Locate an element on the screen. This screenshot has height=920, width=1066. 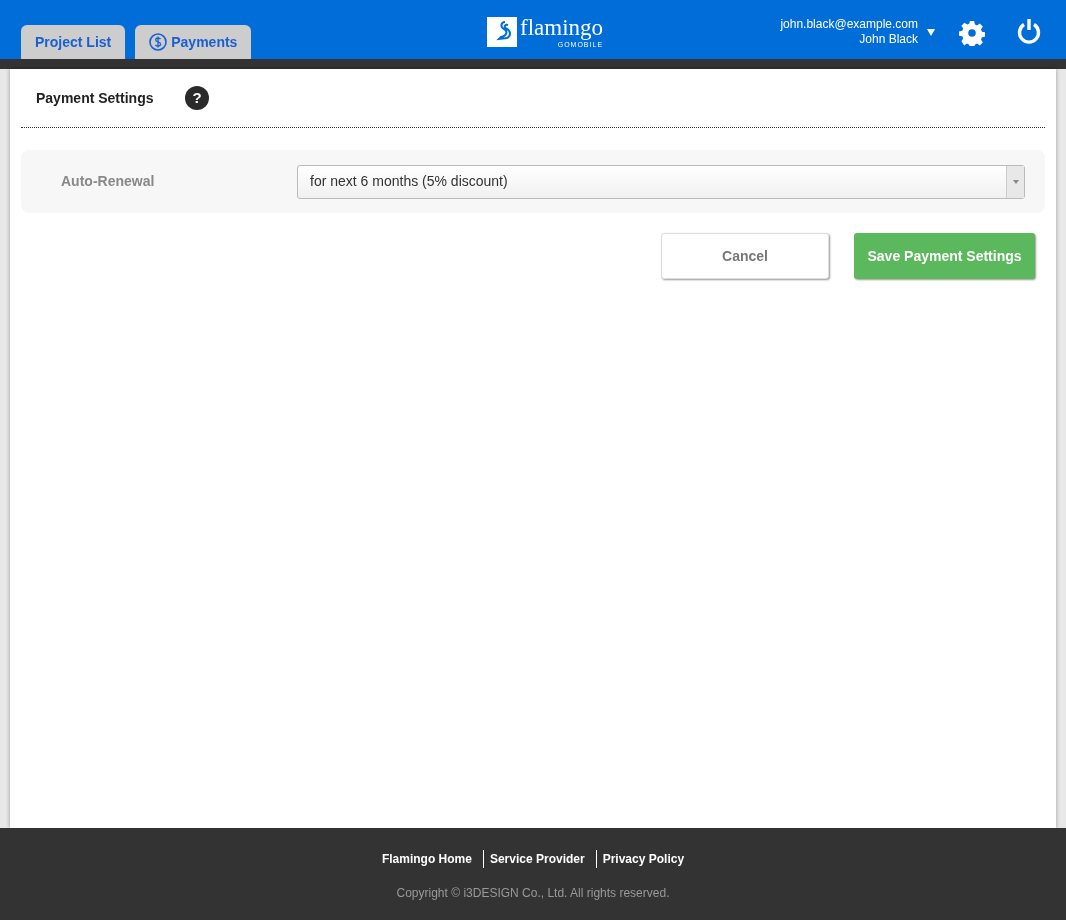
field-label: Auto-Renewal is located at coordinates (108, 181).